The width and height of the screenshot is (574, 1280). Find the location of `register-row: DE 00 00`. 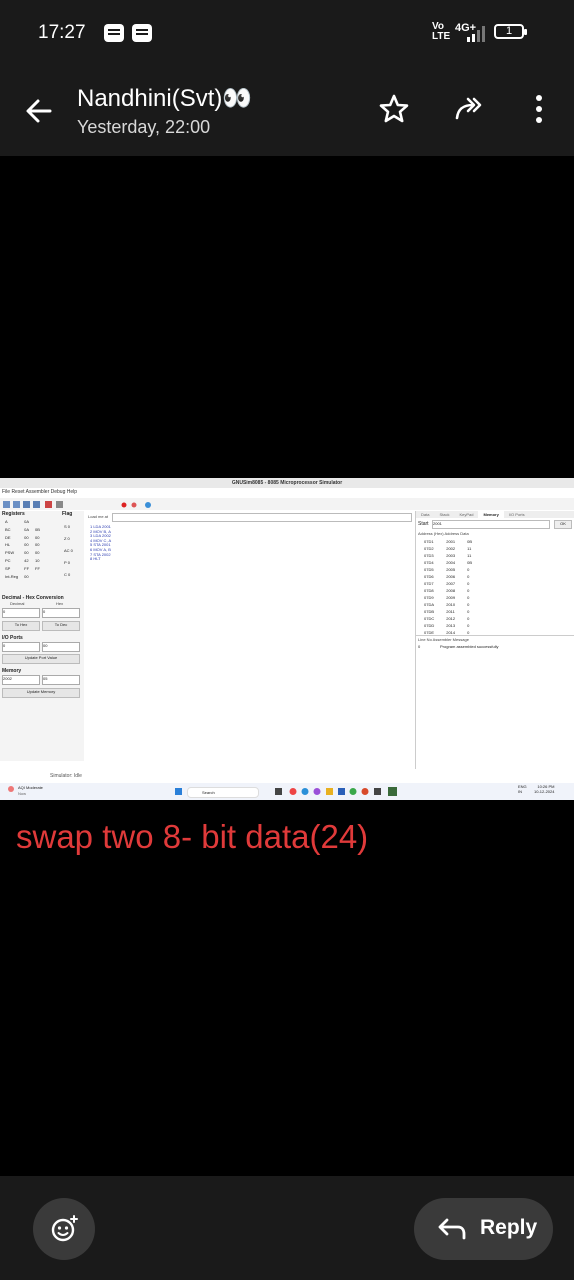

register-row: DE 00 00 is located at coordinates (22, 537).